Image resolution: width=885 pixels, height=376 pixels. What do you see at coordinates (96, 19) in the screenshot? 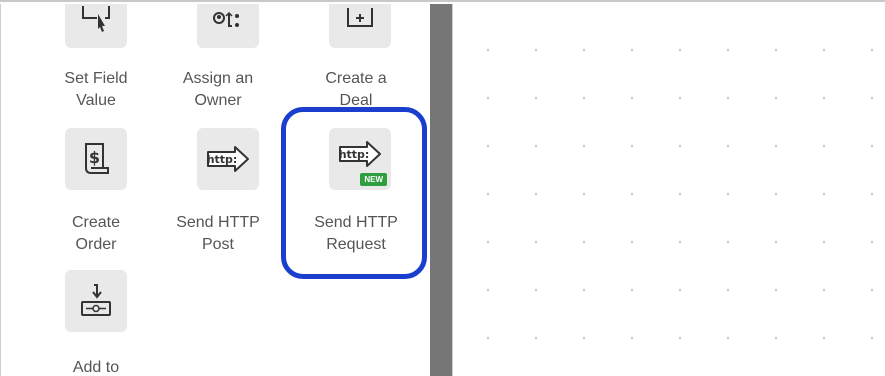
I see `cursor-box-icon` at bounding box center [96, 19].